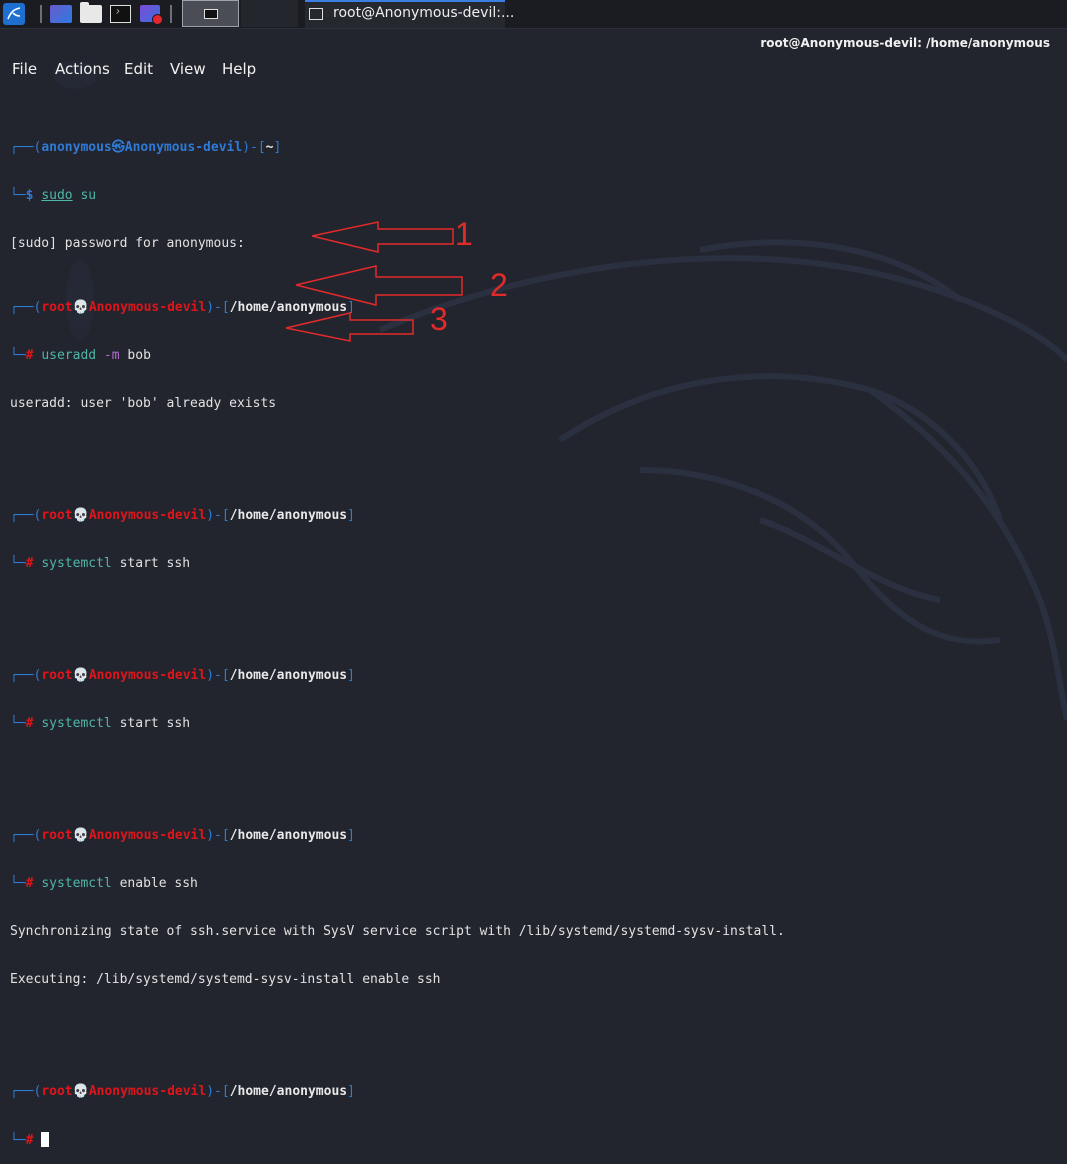 This screenshot has width=1067, height=1164. What do you see at coordinates (188, 69) in the screenshot?
I see `menu-view: View` at bounding box center [188, 69].